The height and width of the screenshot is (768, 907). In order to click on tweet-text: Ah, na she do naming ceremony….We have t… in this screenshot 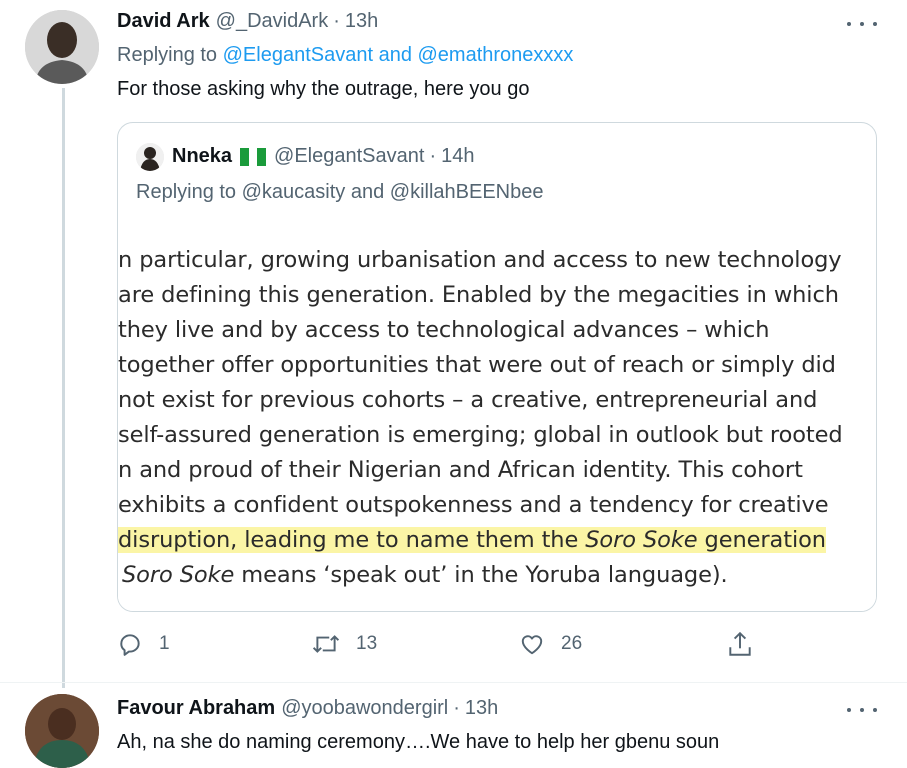, I will do `click(418, 742)`.